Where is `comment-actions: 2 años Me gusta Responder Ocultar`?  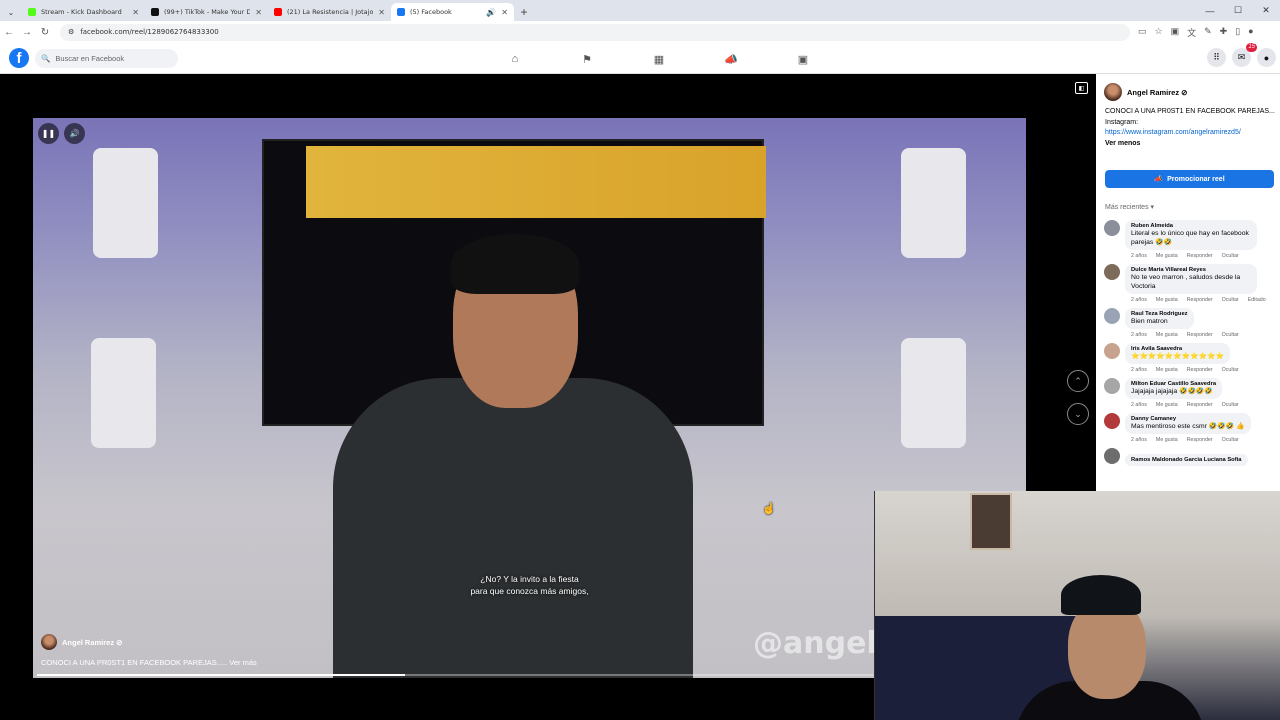 comment-actions: 2 años Me gusta Responder Ocultar is located at coordinates (1200, 335).